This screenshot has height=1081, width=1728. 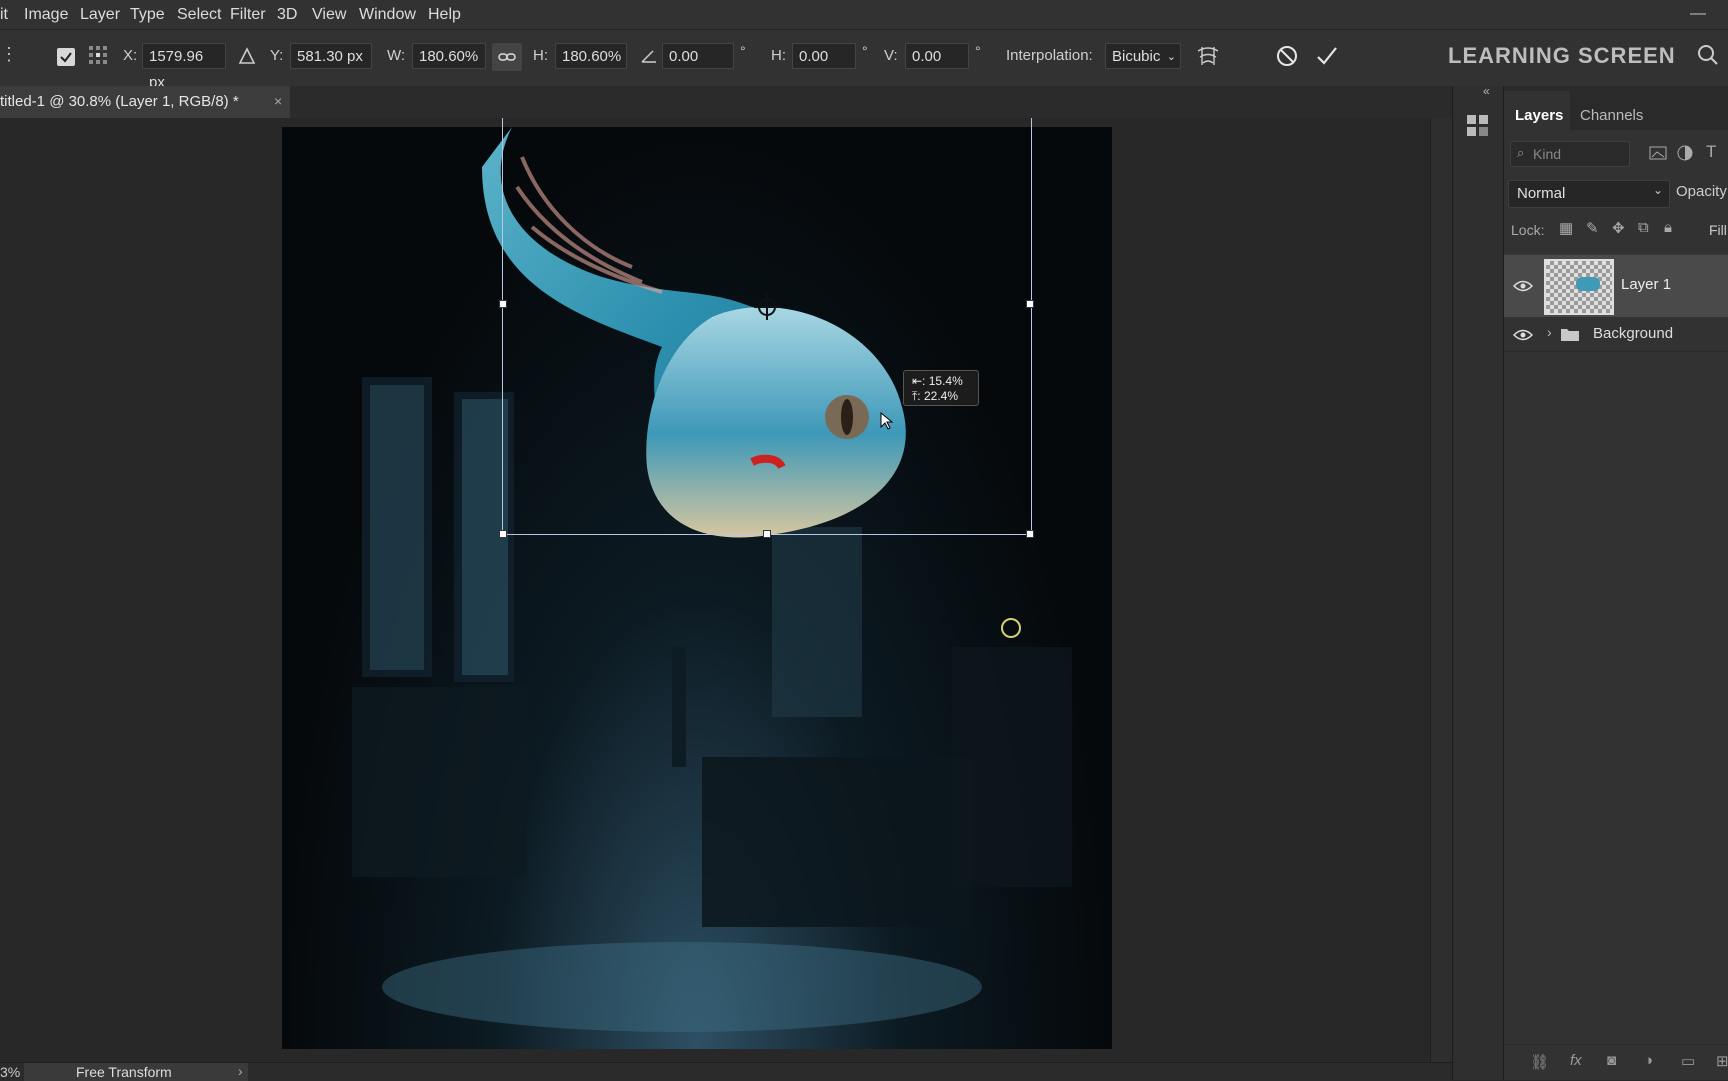 What do you see at coordinates (1528, 230) in the screenshot?
I see `lock-label: Lock:` at bounding box center [1528, 230].